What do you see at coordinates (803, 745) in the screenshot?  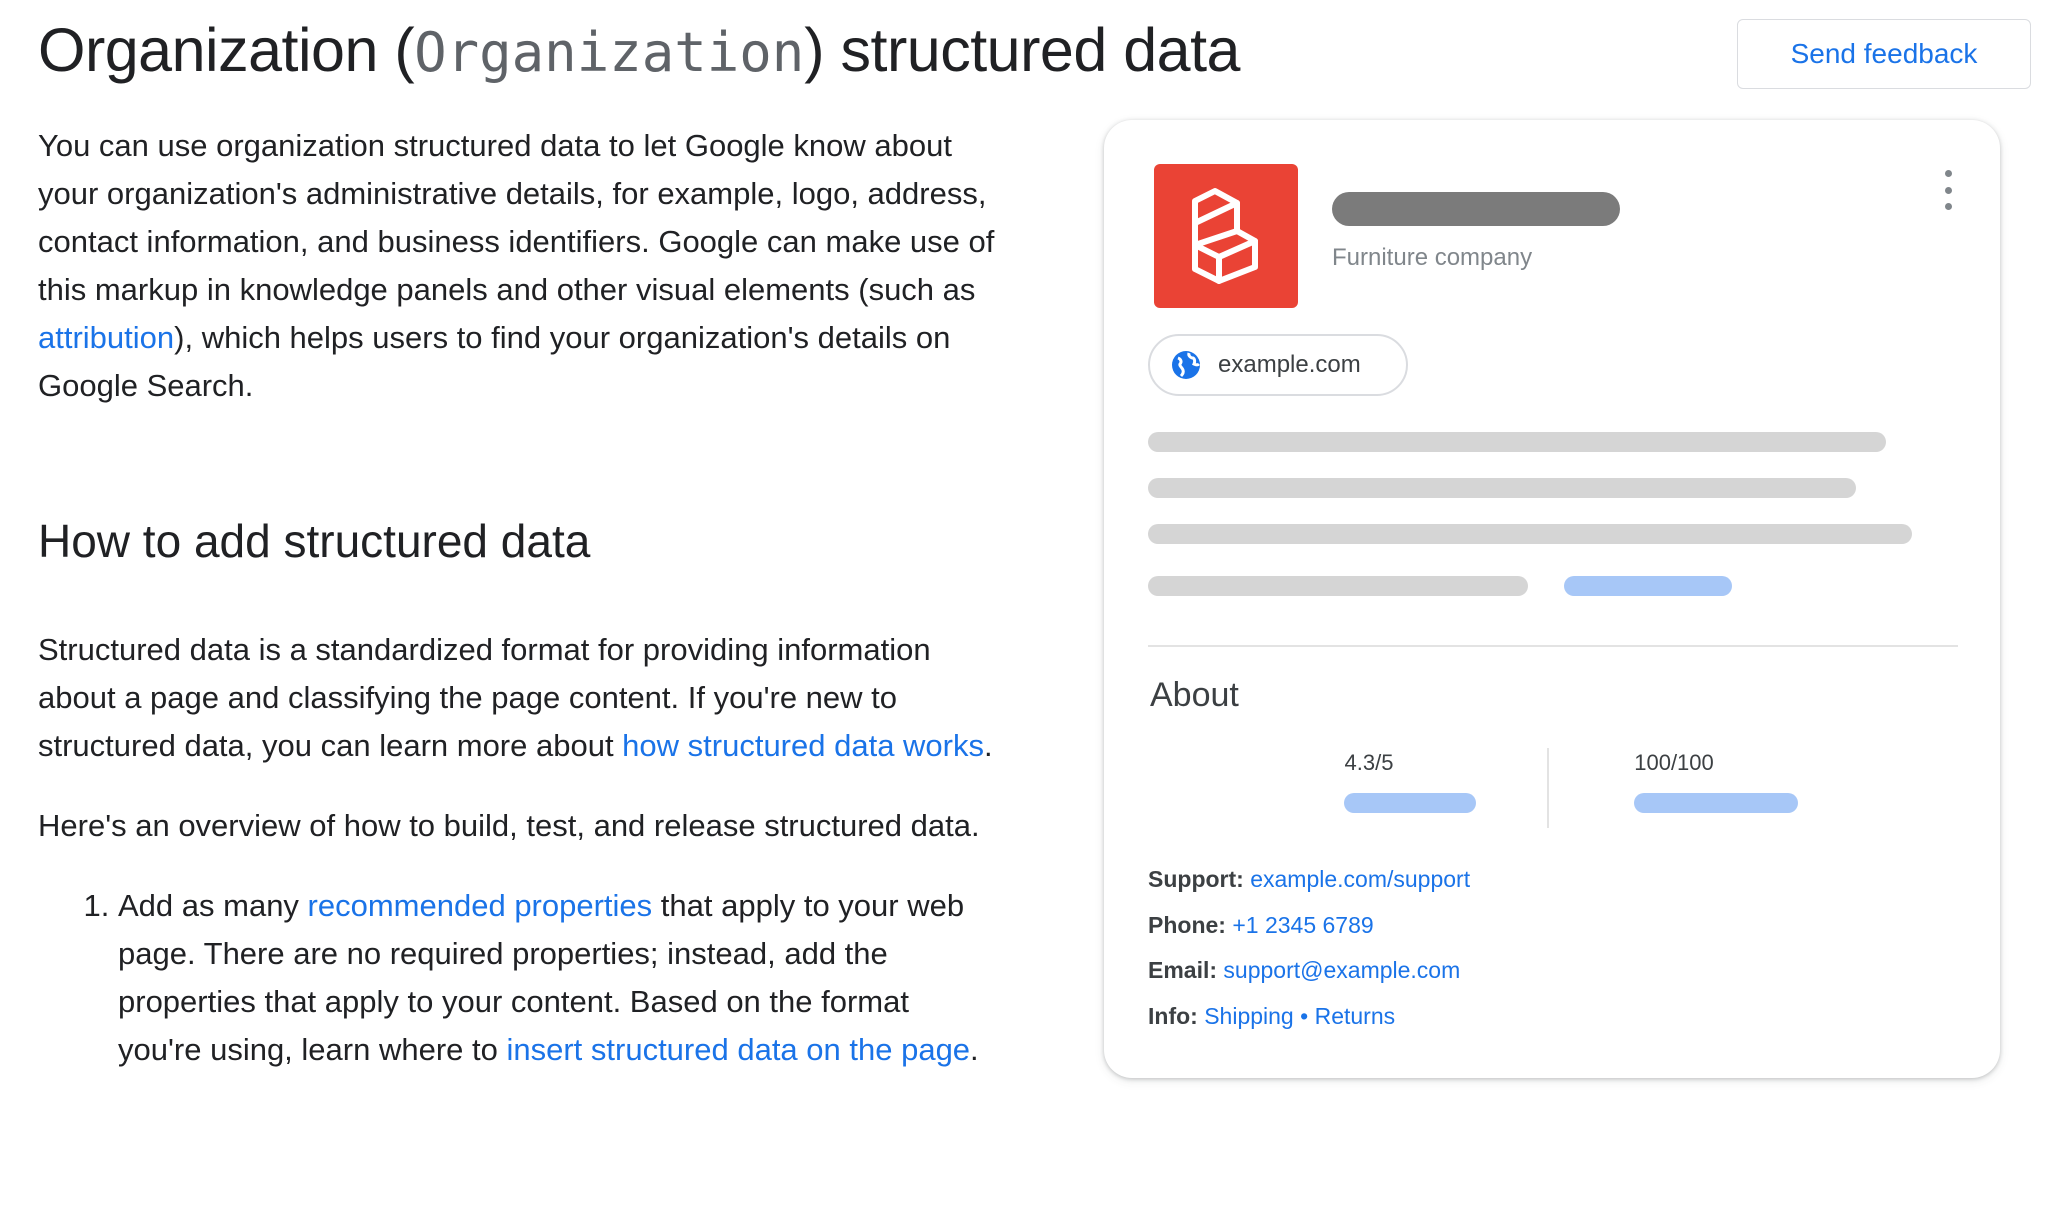 I see `how-structured-data-works-link: how structured data works` at bounding box center [803, 745].